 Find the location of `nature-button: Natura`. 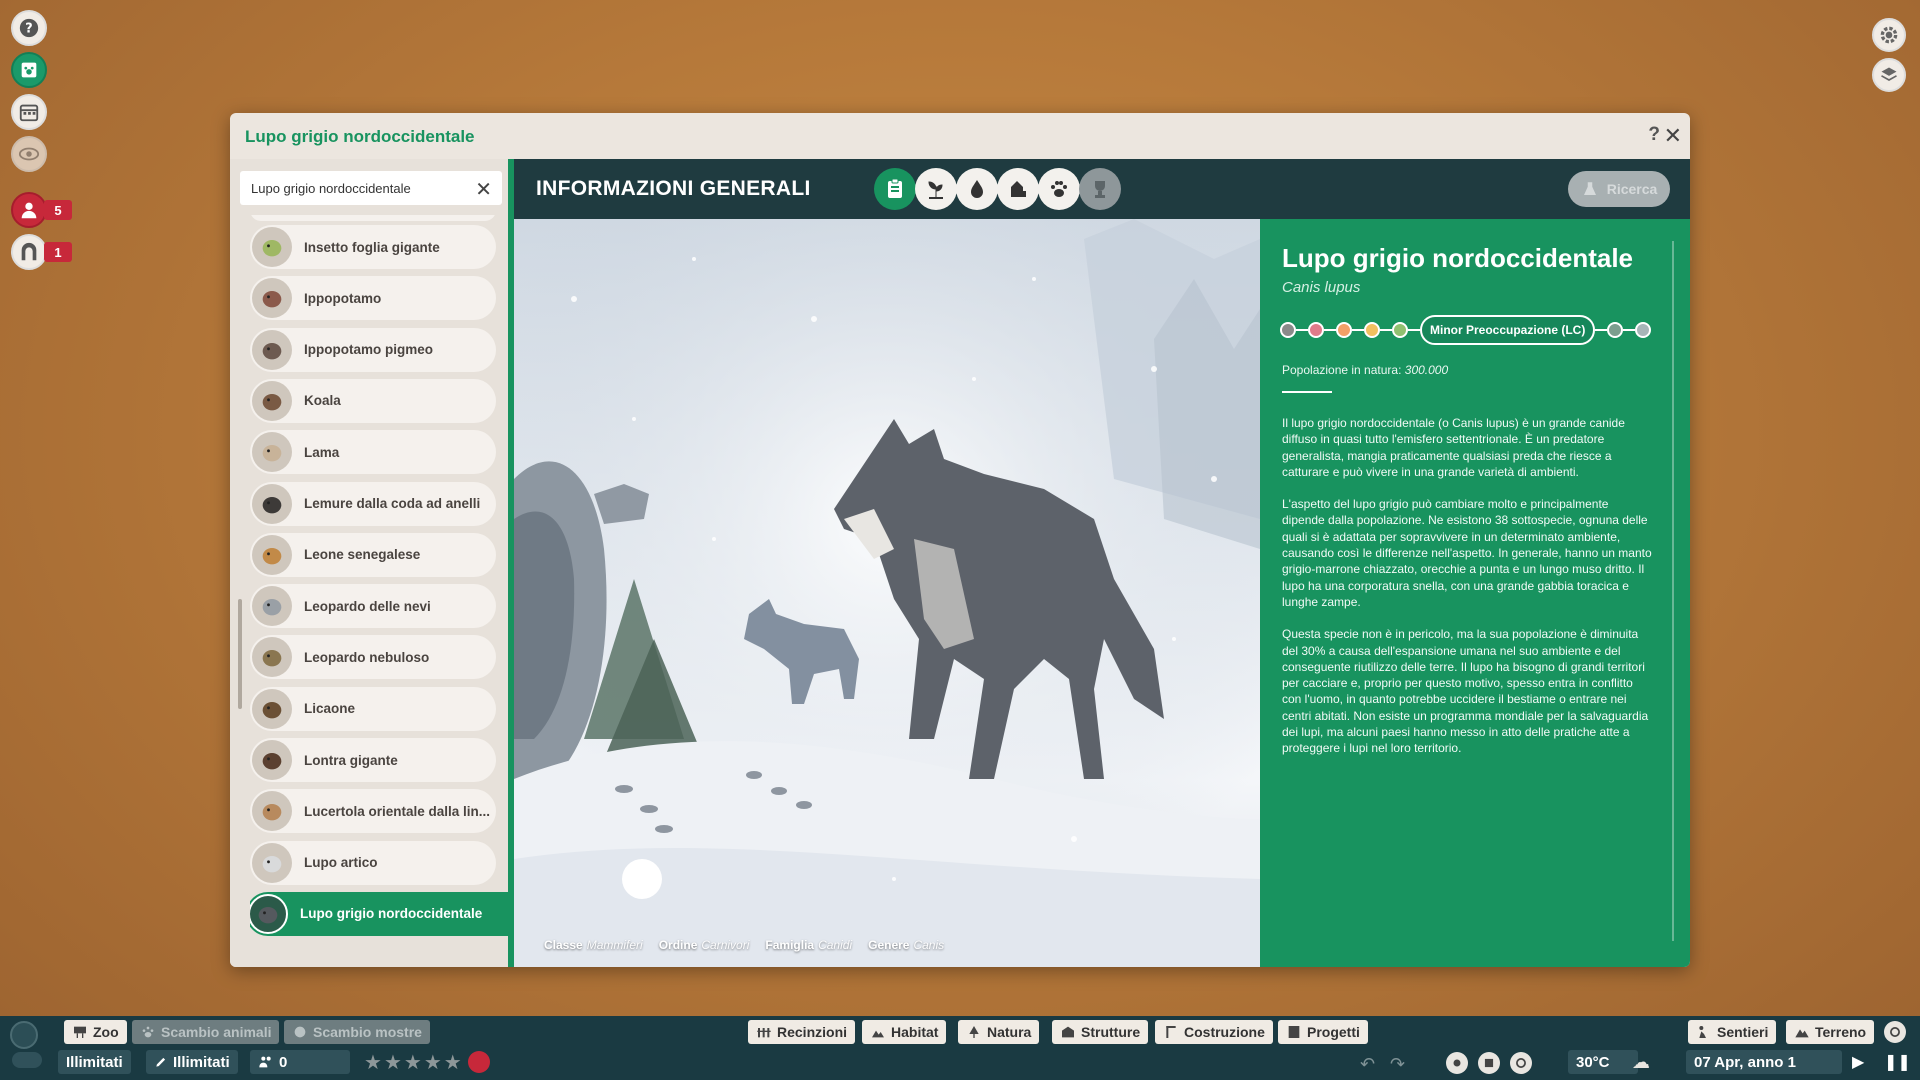

nature-button: Natura is located at coordinates (999, 1032).